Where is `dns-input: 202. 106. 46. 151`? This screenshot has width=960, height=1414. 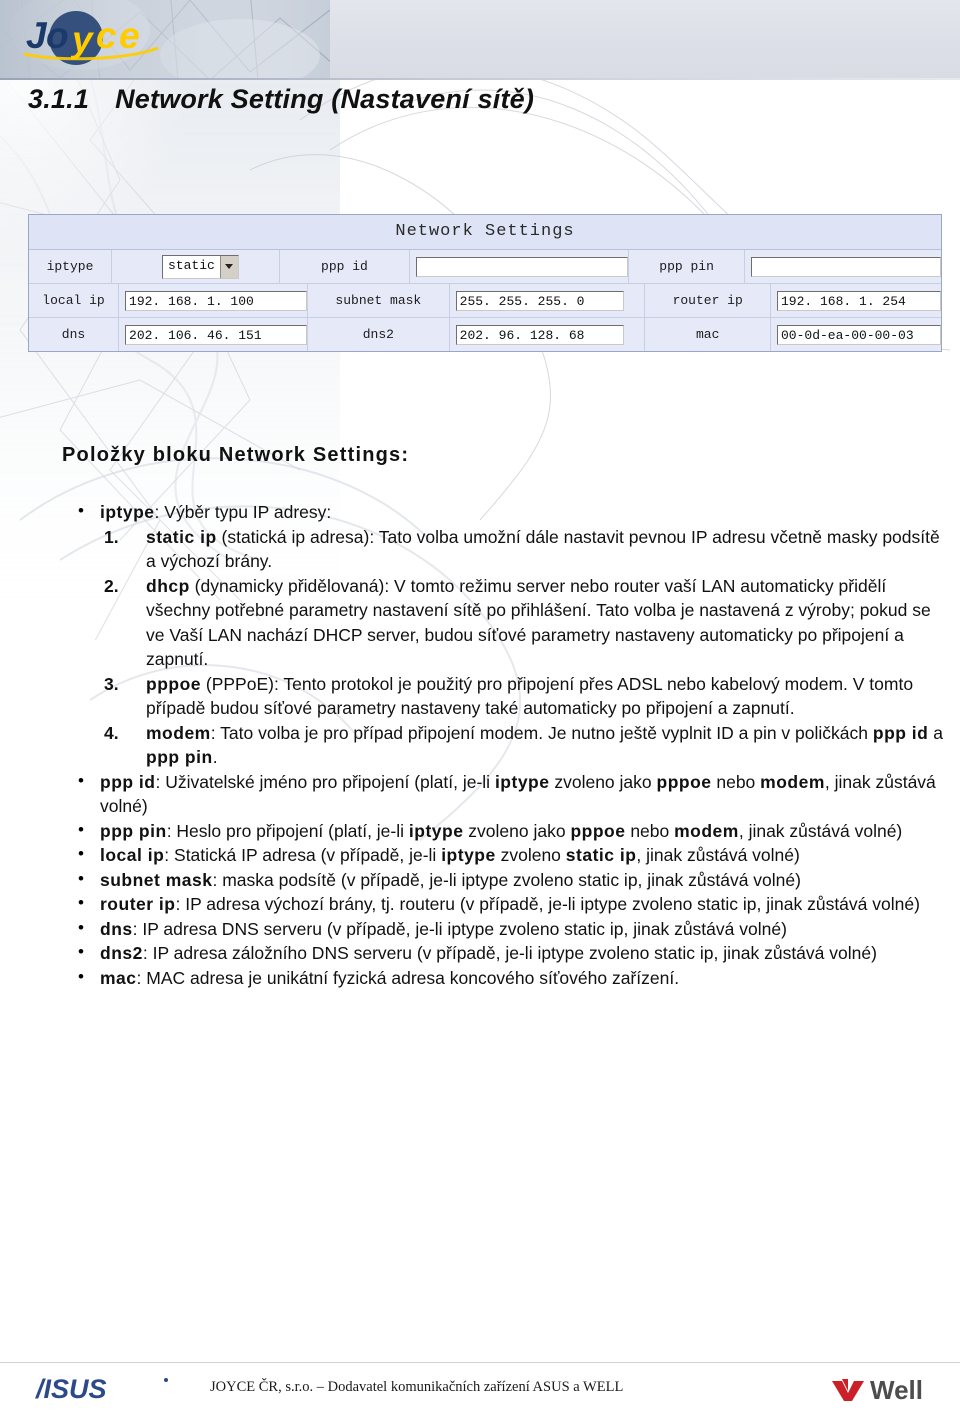
dns-input: 202. 106. 46. 151 is located at coordinates (216, 334).